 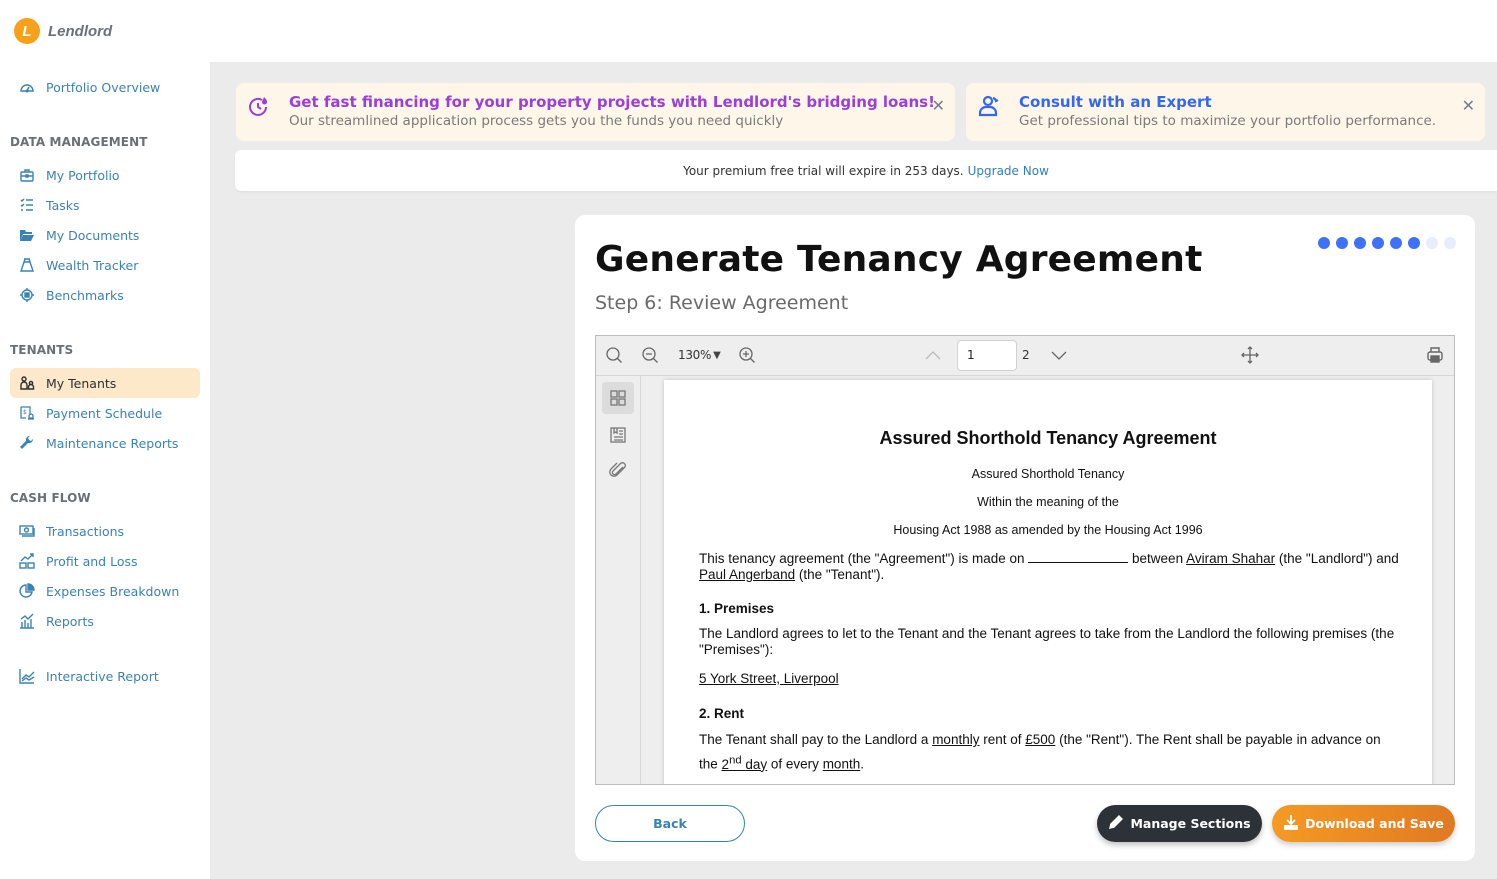 What do you see at coordinates (1291, 823) in the screenshot?
I see `download-icon` at bounding box center [1291, 823].